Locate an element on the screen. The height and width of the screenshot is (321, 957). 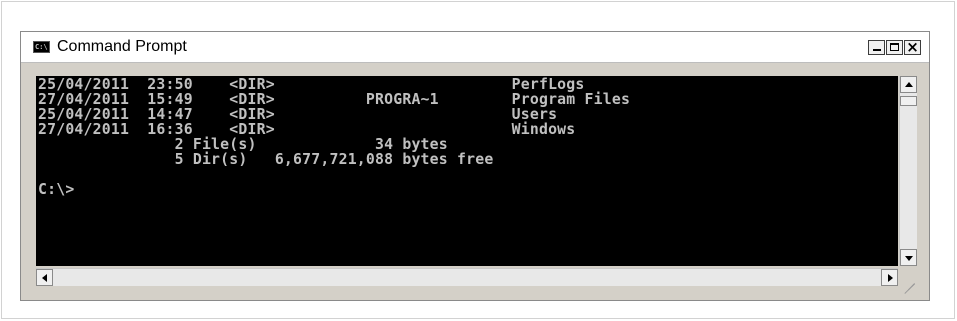
console-line: 2 File(s) 34 bytes is located at coordinates (243, 144).